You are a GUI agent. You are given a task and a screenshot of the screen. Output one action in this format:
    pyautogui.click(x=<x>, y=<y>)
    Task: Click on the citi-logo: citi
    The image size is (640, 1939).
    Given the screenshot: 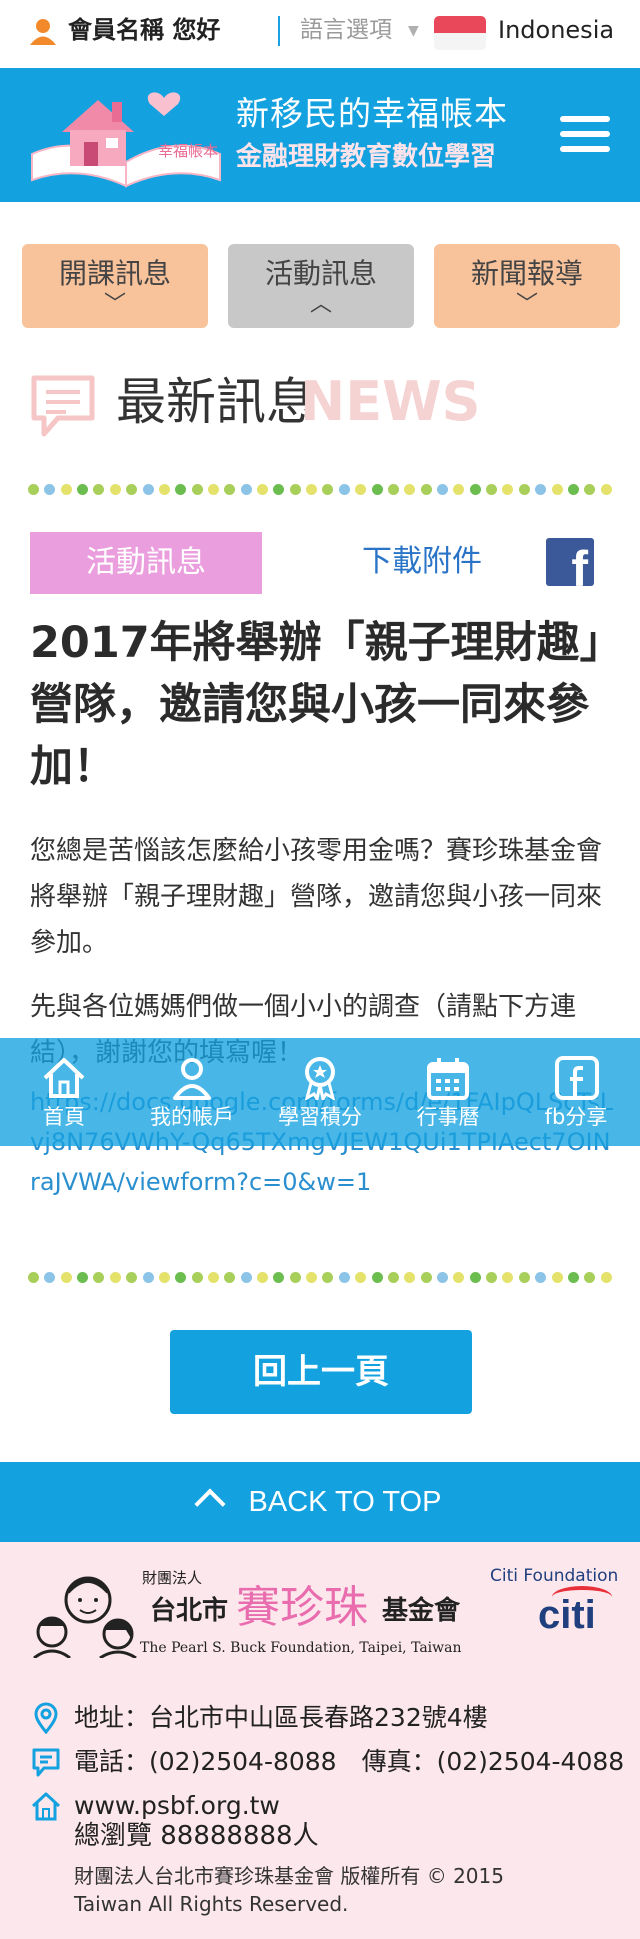 What is the action you would take?
    pyautogui.click(x=567, y=1615)
    